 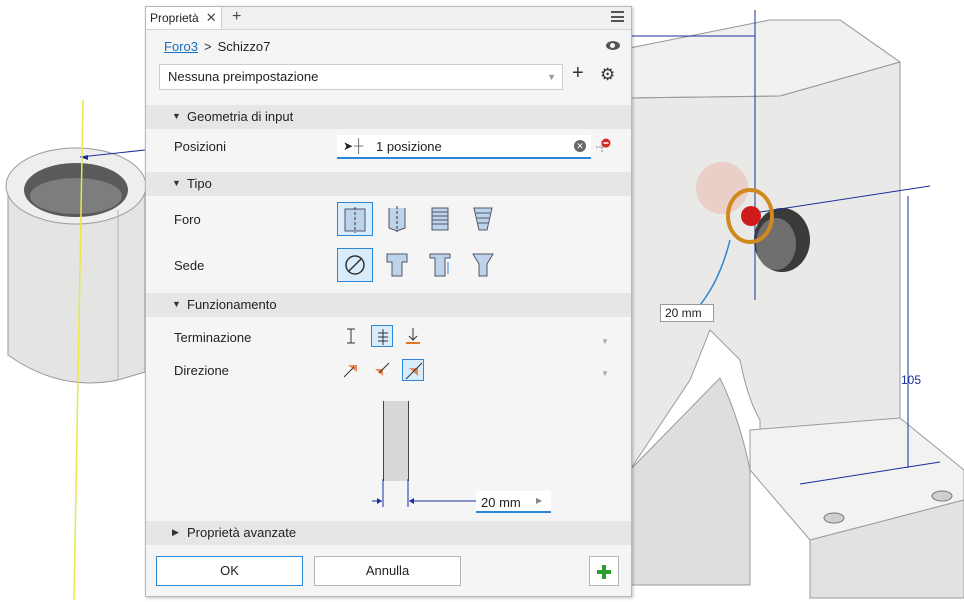 What do you see at coordinates (409, 146) in the screenshot?
I see `positions-value: 1 posizione` at bounding box center [409, 146].